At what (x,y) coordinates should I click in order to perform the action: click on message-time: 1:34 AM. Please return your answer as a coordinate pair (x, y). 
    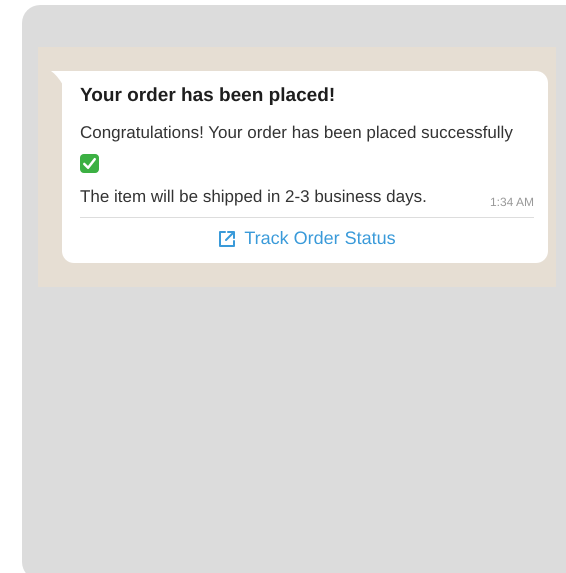
    Looking at the image, I should click on (512, 202).